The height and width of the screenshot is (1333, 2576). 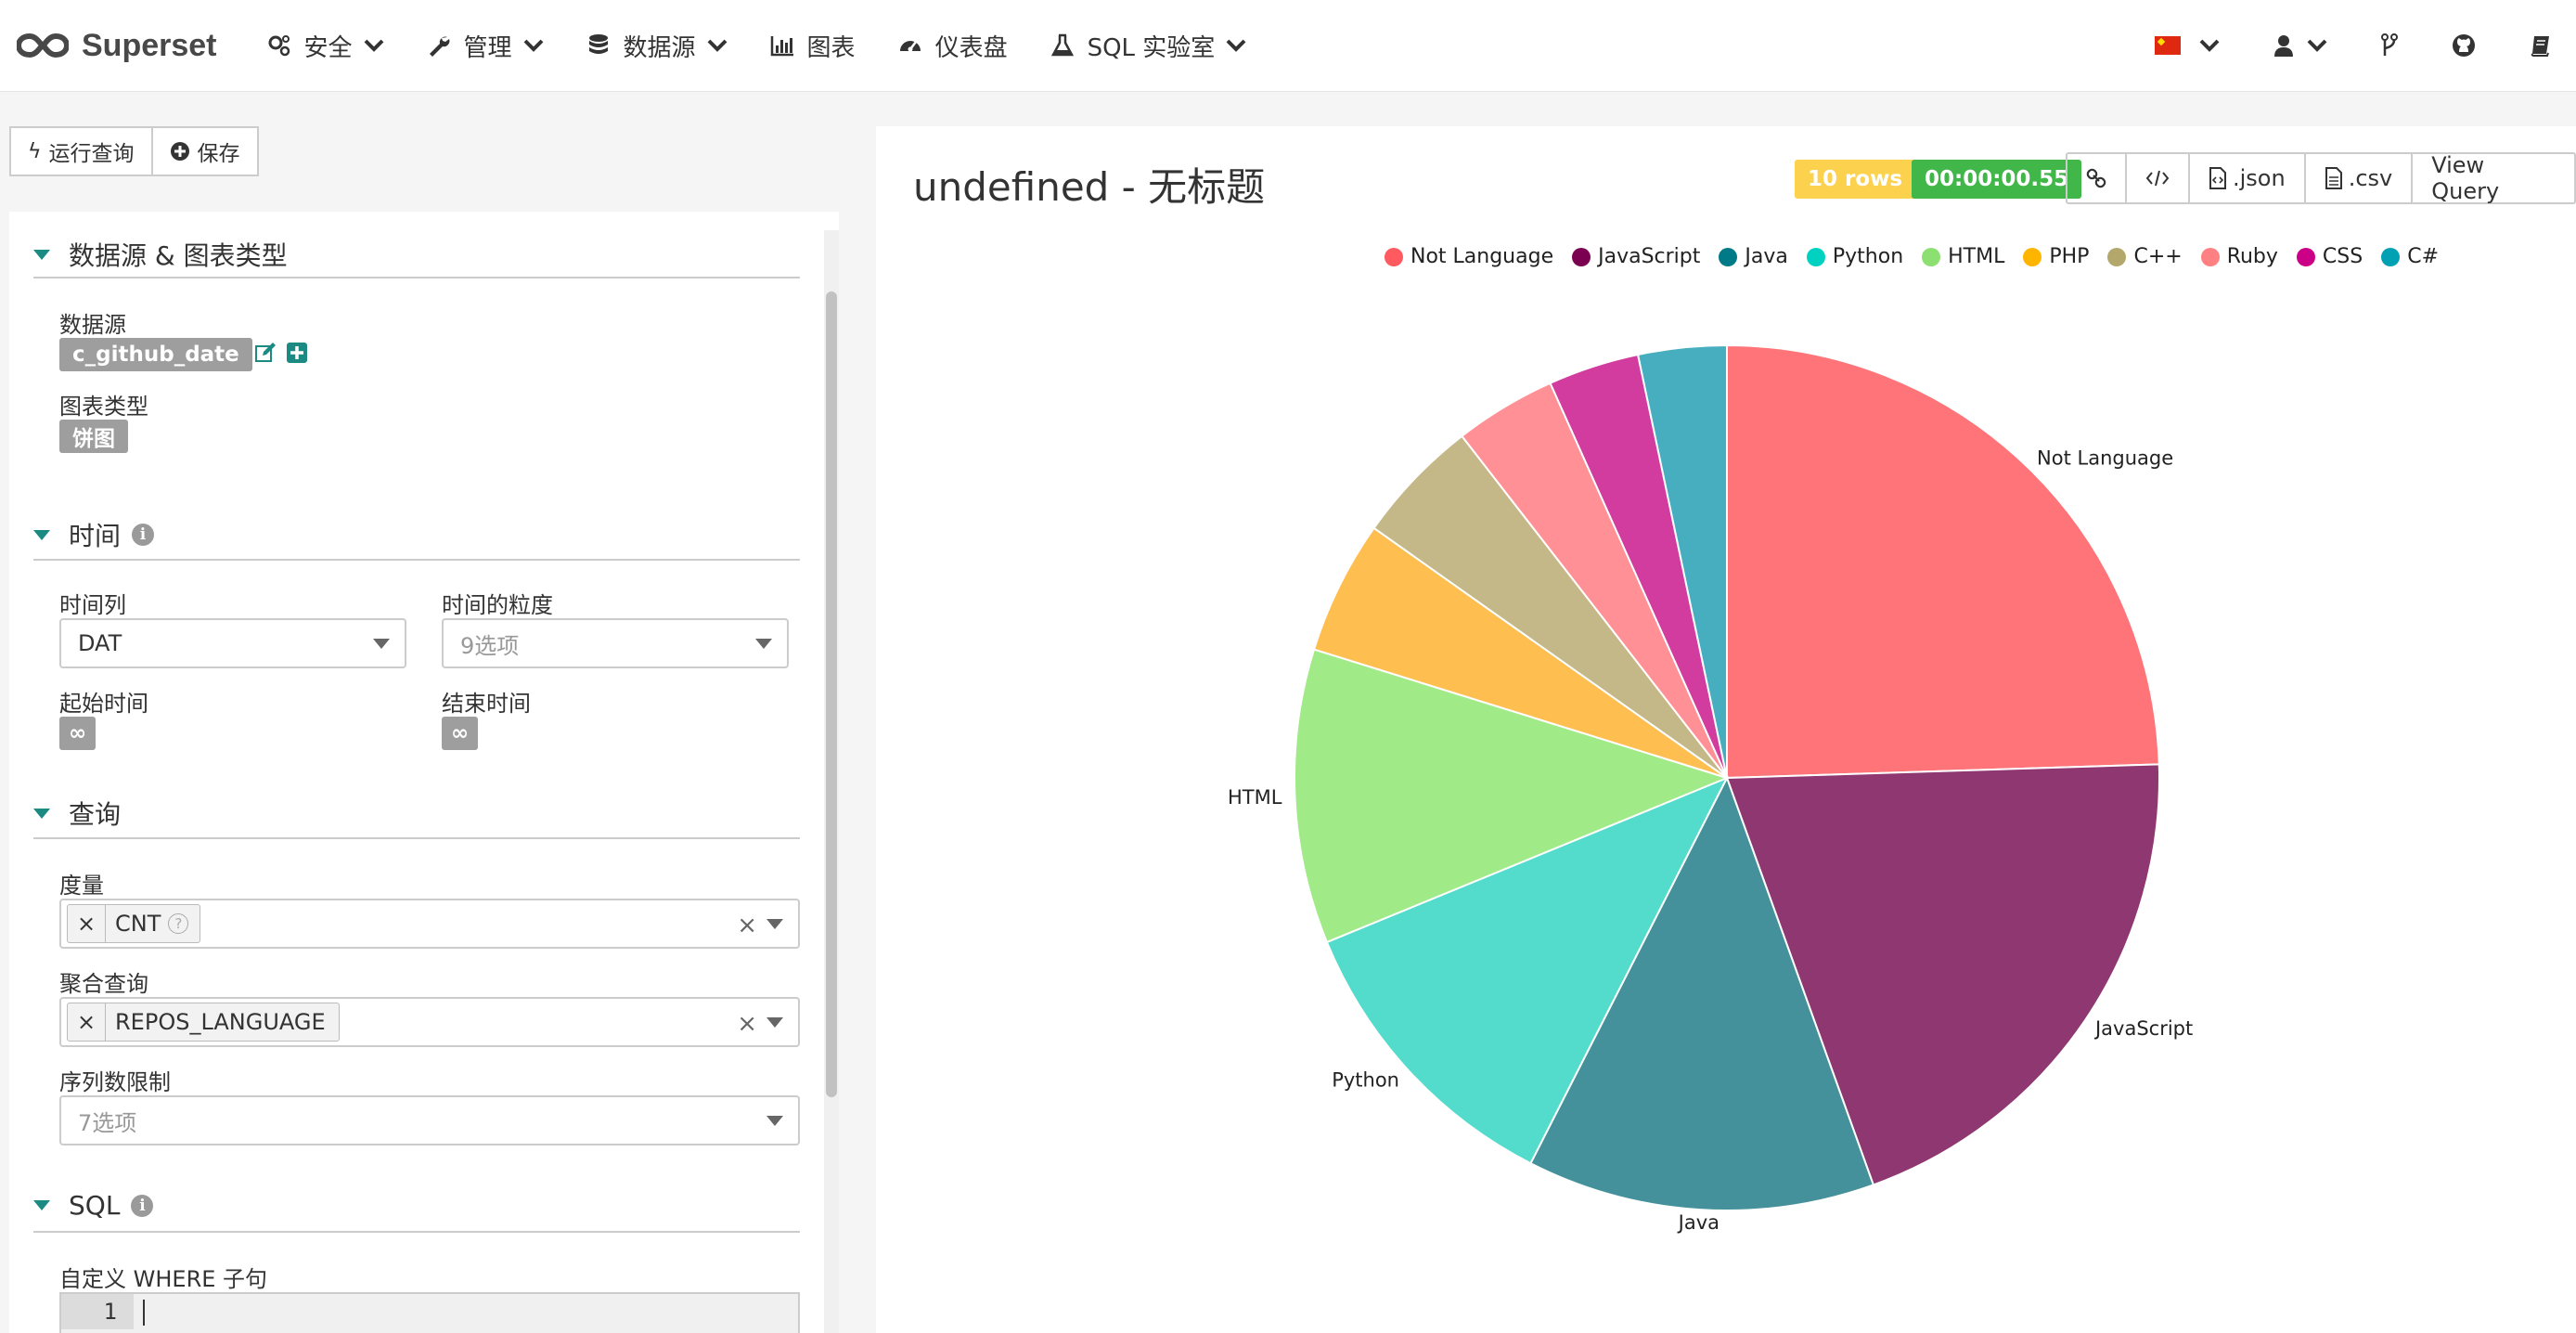 I want to click on datasource-label: 数据源, so click(x=92, y=325).